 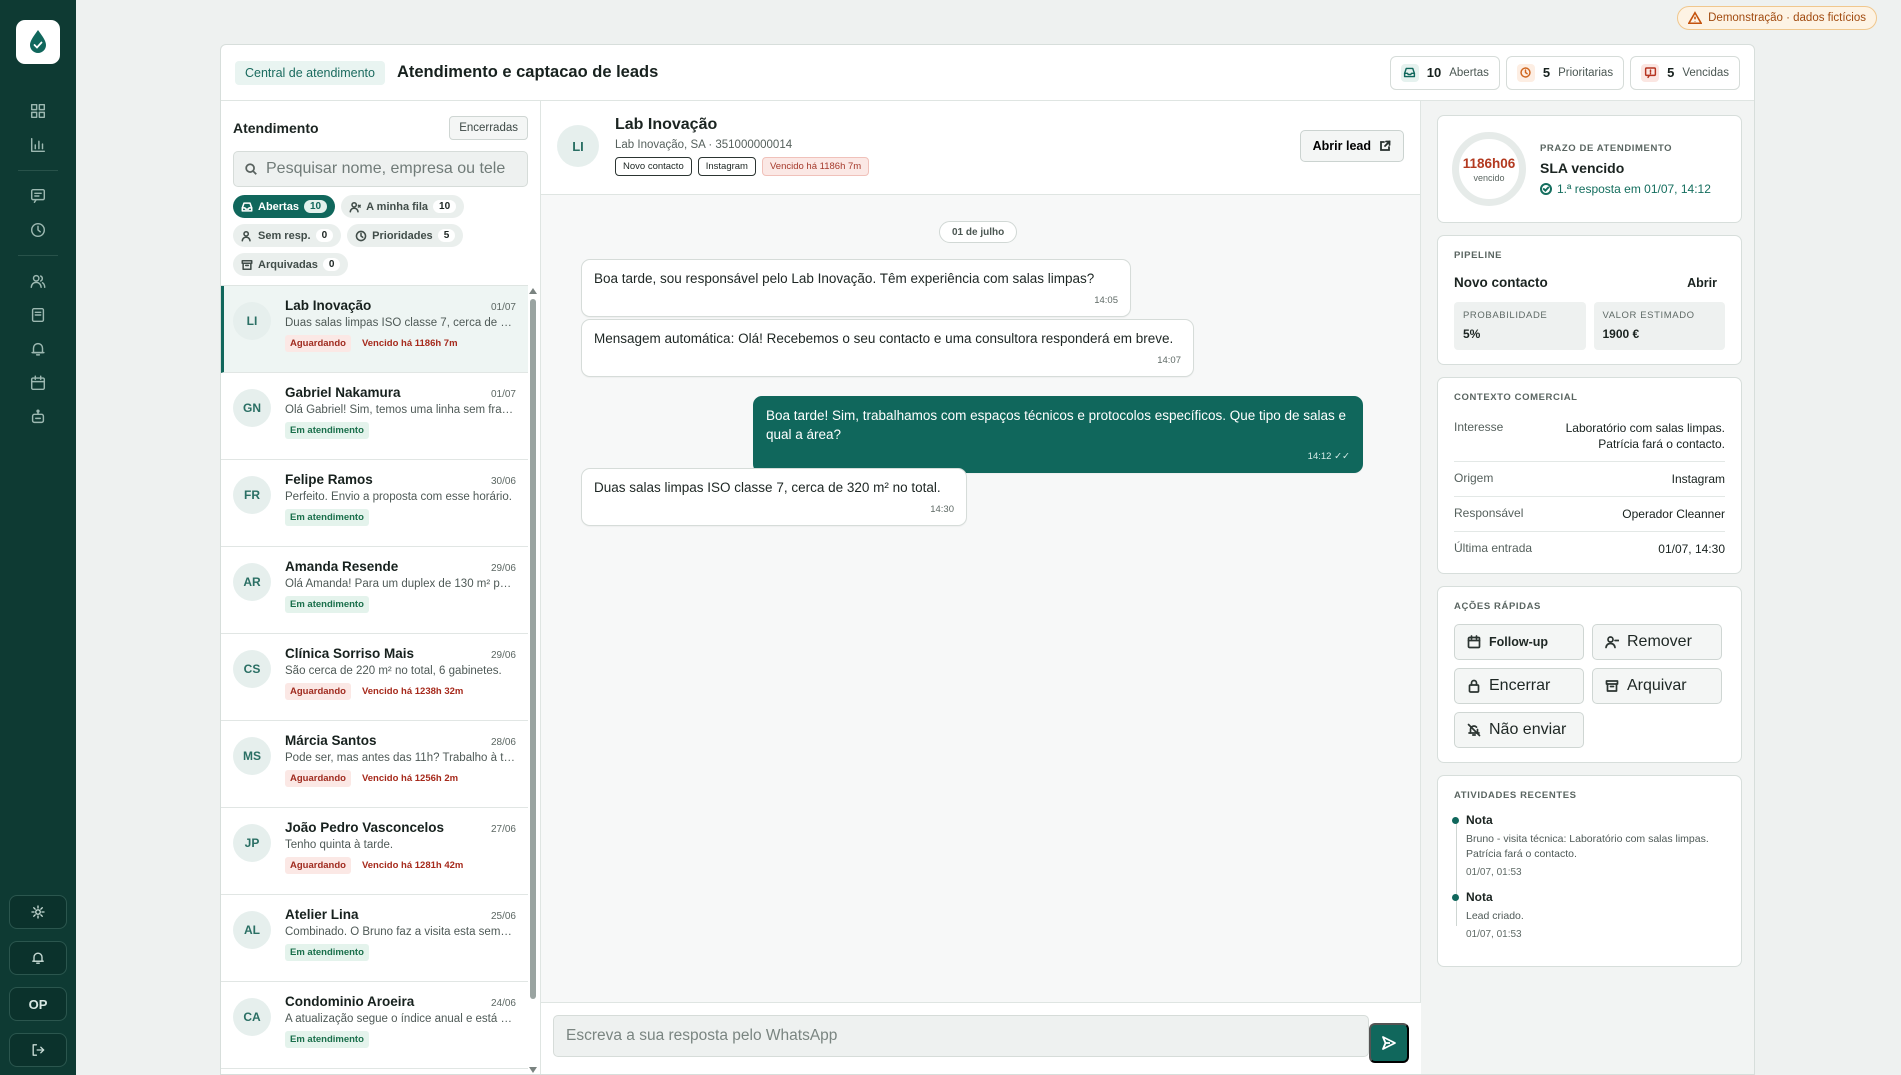 What do you see at coordinates (961, 1036) in the screenshot?
I see `reply-input: Escreva a sua resposta pelo WhatsApp` at bounding box center [961, 1036].